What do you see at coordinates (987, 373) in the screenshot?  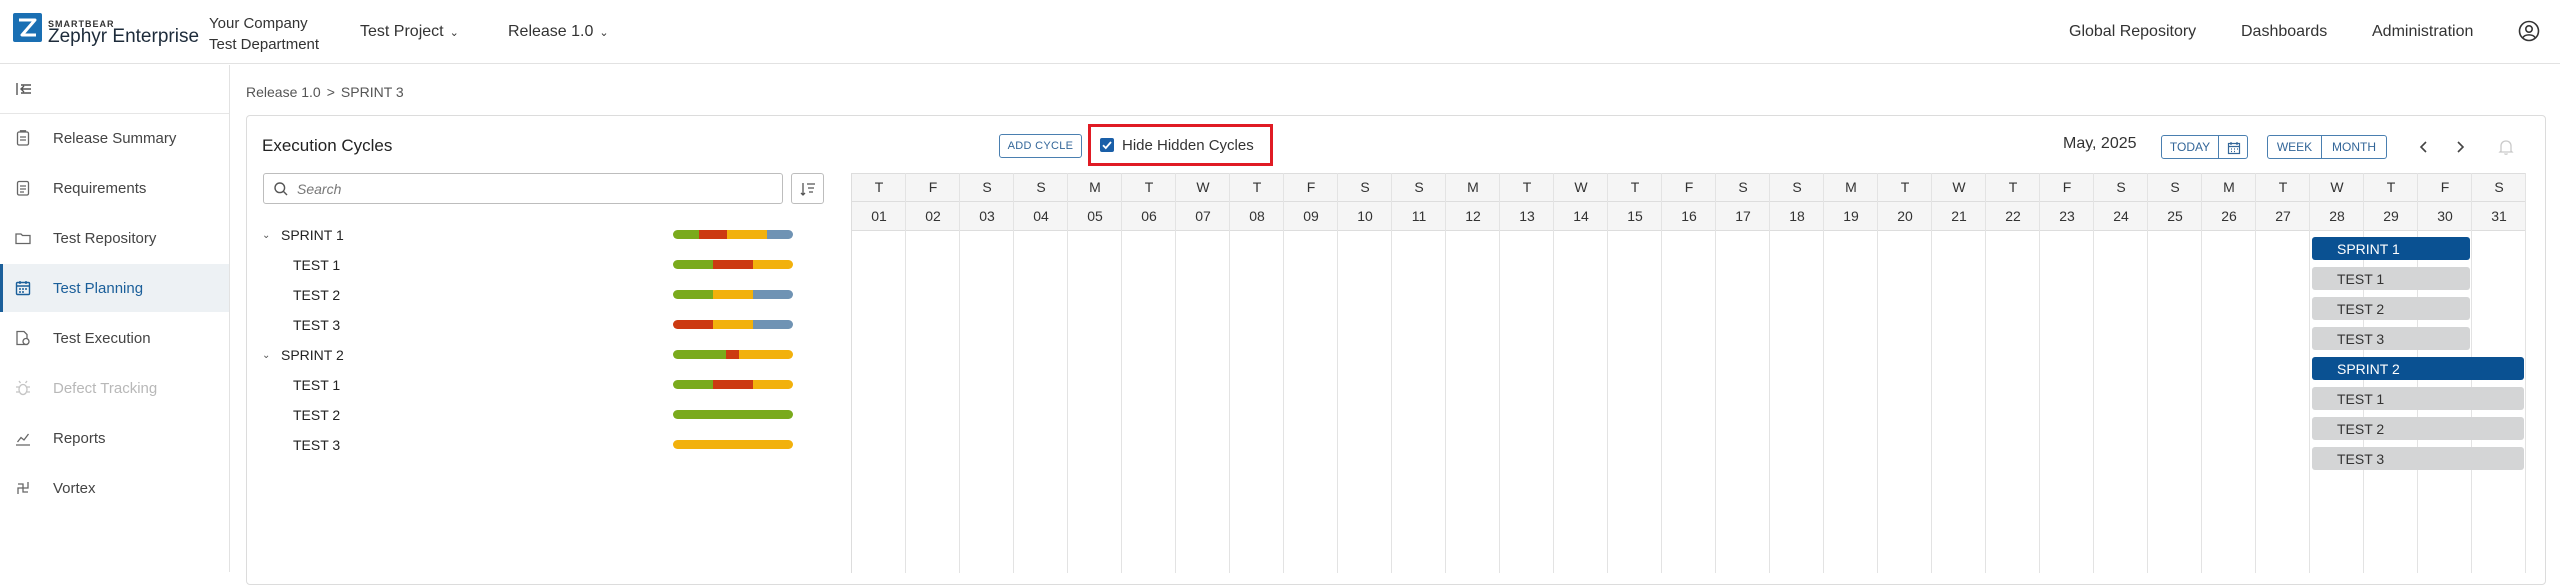 I see `day-column: S 03` at bounding box center [987, 373].